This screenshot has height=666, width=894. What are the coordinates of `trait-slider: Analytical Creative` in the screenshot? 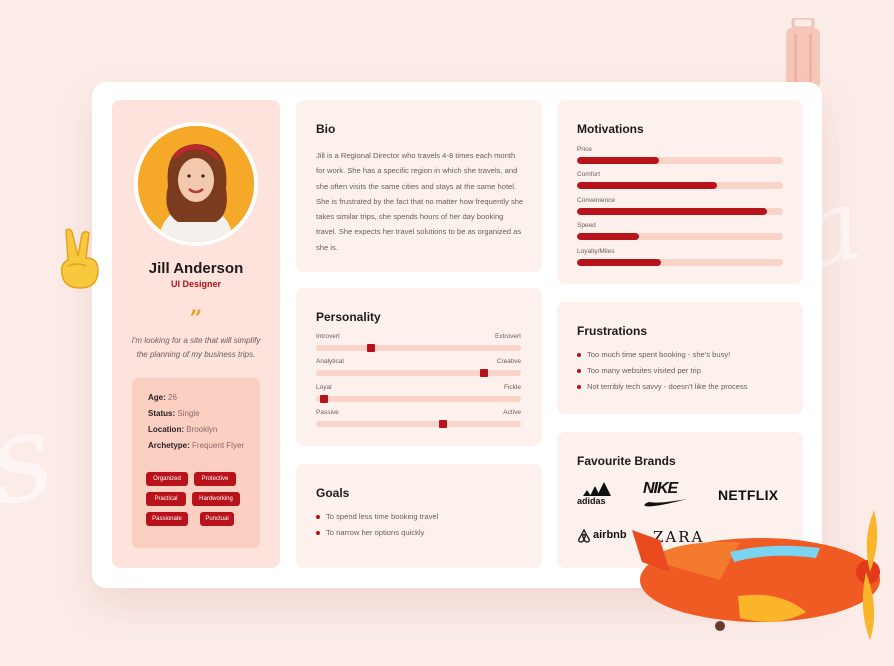 It's located at (418, 367).